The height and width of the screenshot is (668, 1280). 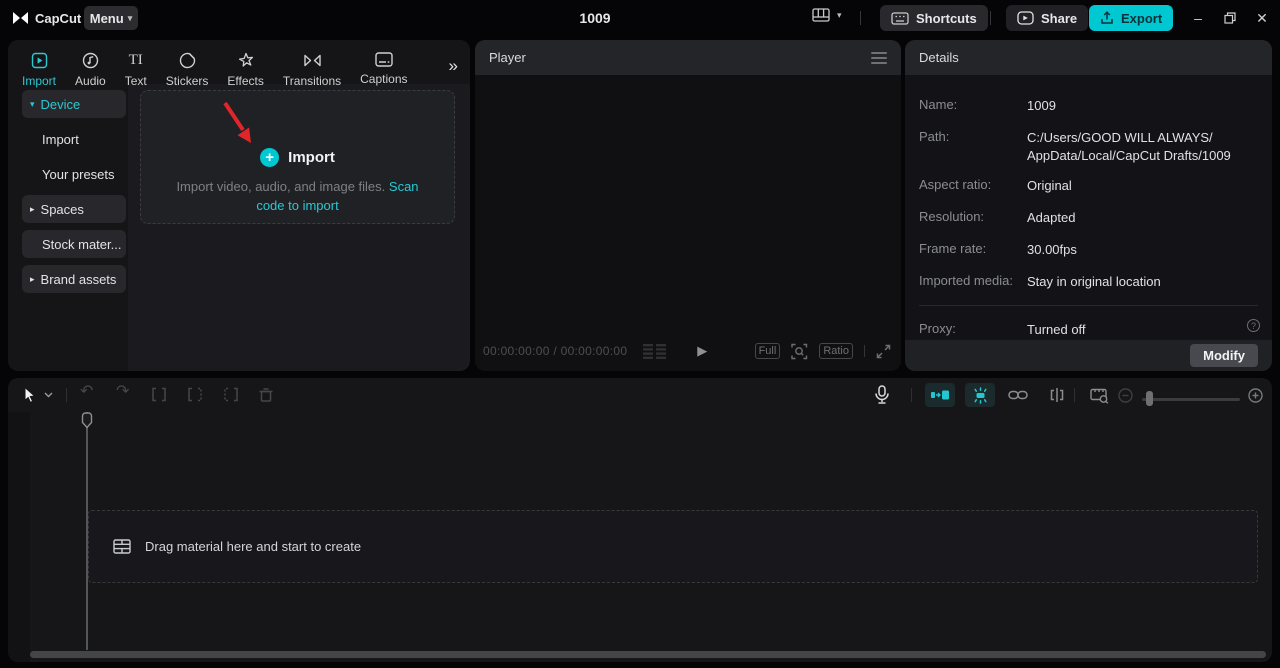 What do you see at coordinates (87, 420) in the screenshot?
I see `playhead-handle` at bounding box center [87, 420].